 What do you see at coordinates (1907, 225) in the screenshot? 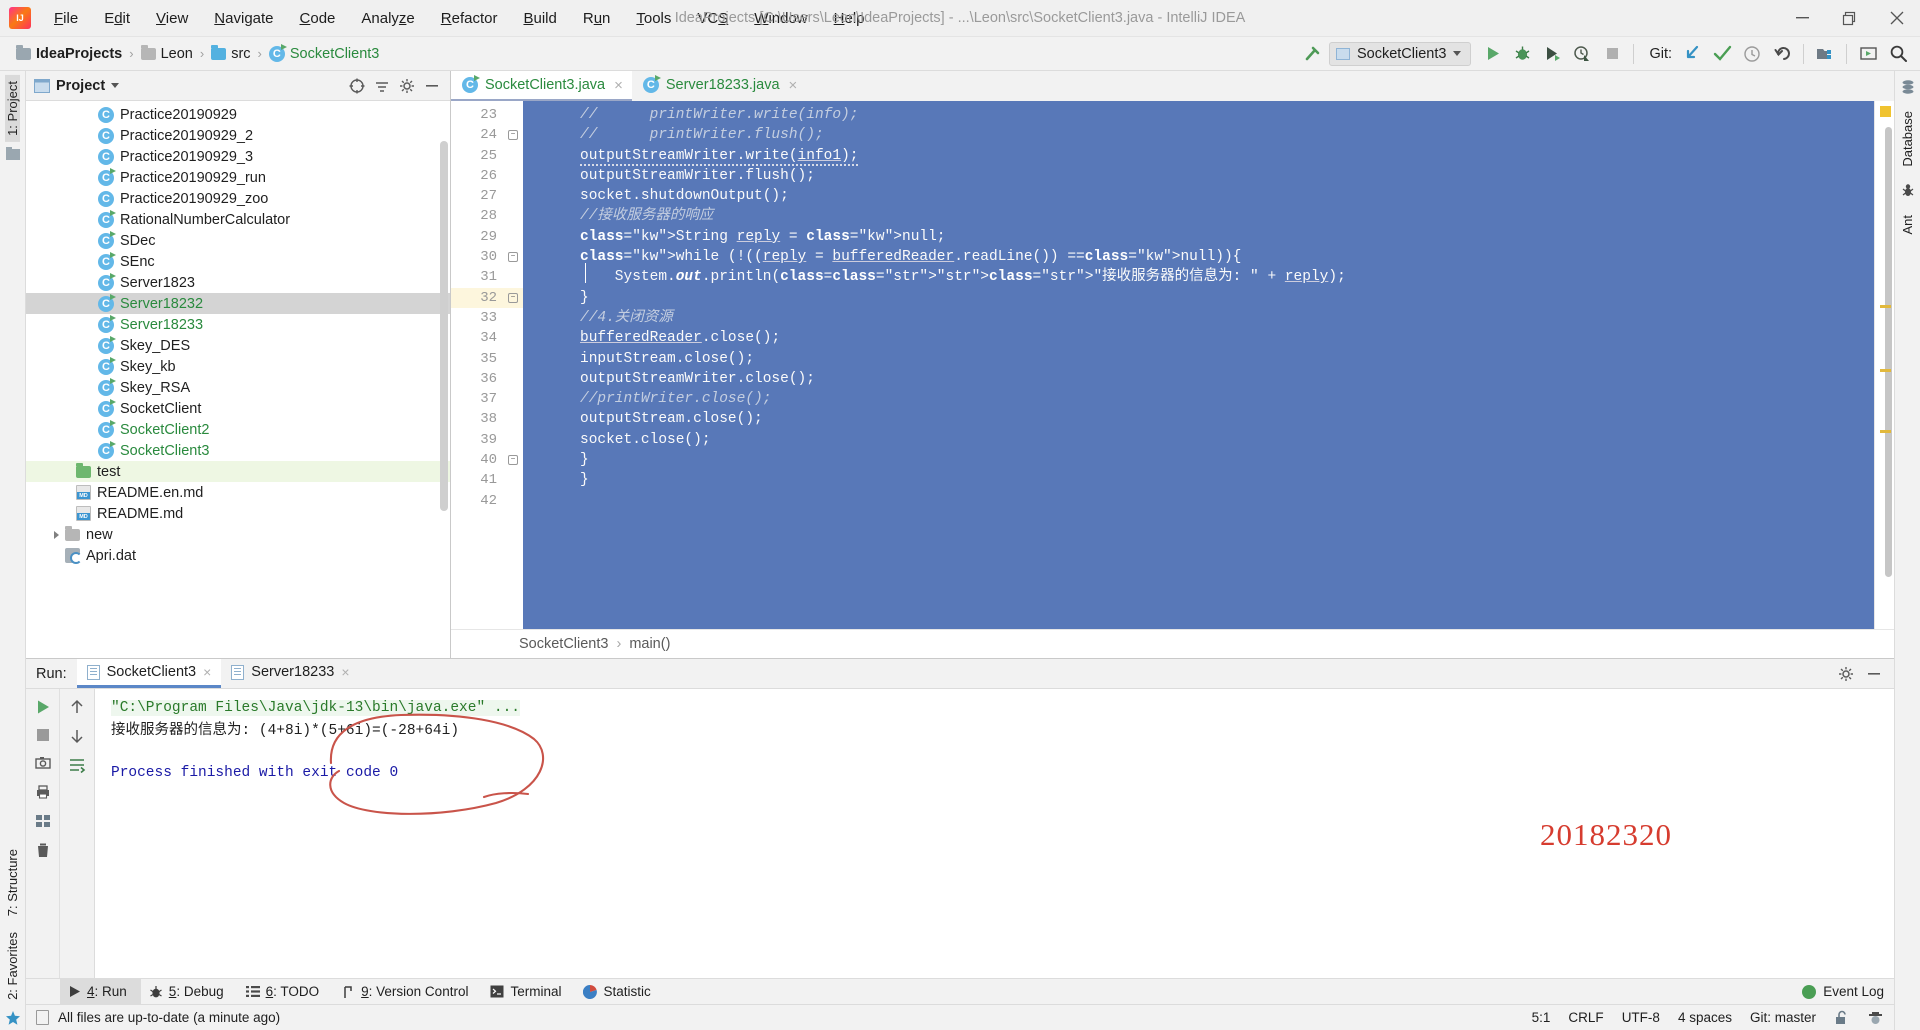
I see `sidebar-item-ant: Ant` at bounding box center [1907, 225].